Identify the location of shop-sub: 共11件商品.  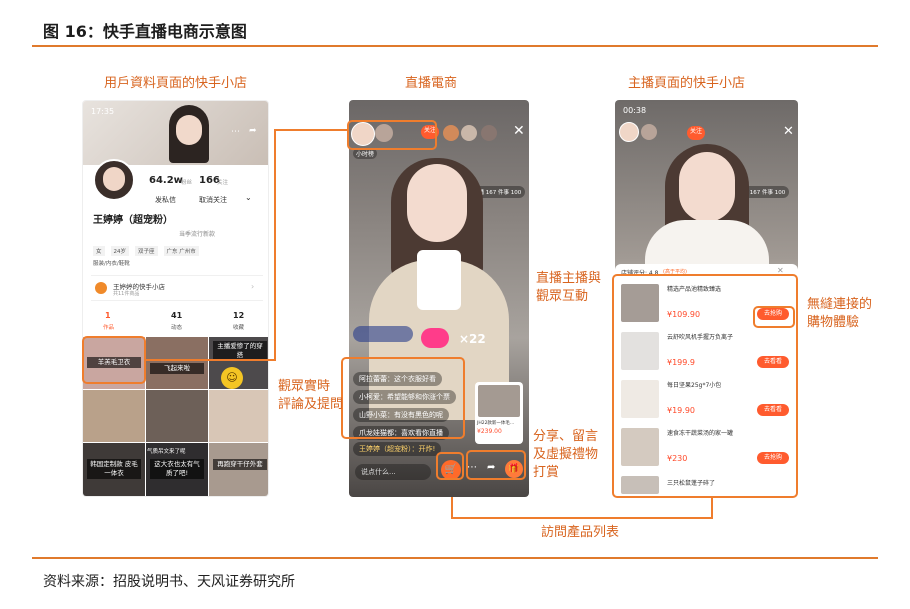
(126, 294).